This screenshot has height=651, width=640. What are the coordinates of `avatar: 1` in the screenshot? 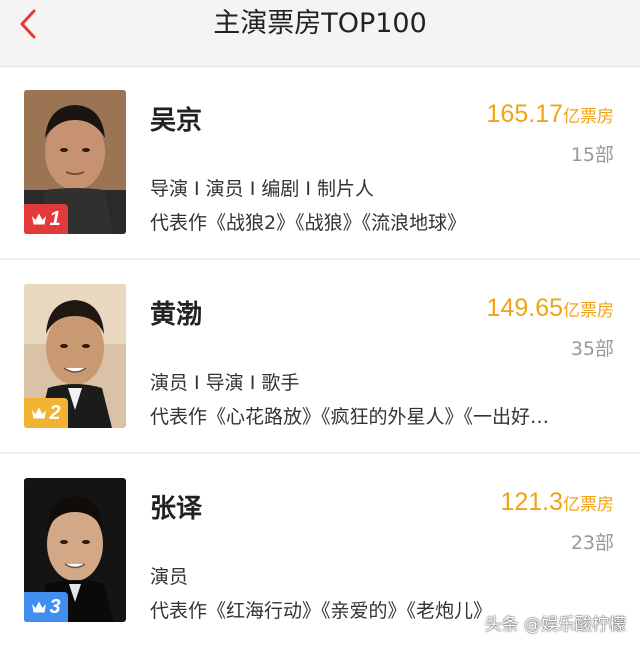 It's located at (75, 162).